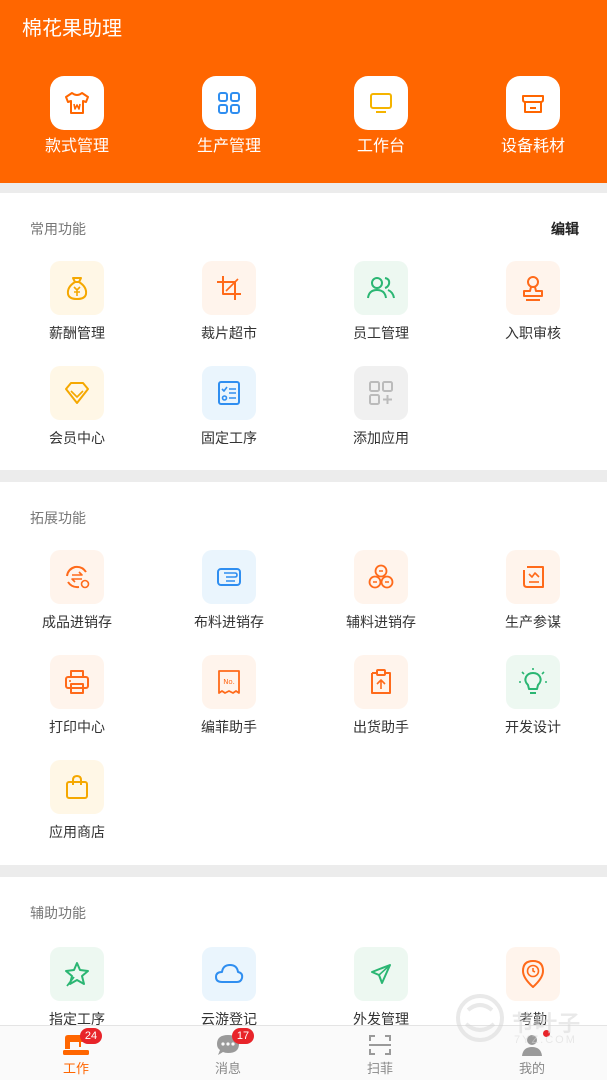  I want to click on work-badge: 24, so click(91, 1036).